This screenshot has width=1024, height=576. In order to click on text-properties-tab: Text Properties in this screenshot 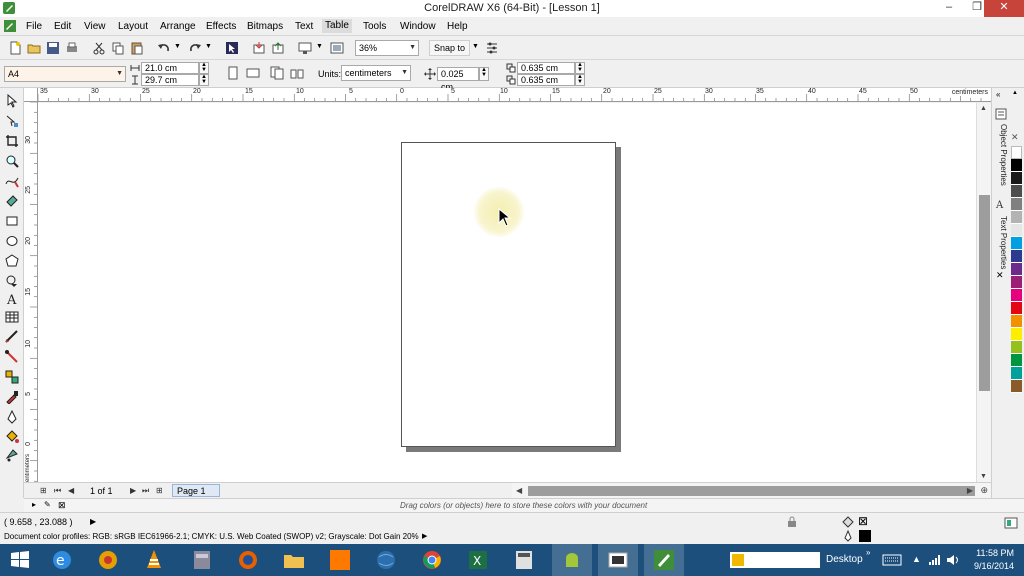, I will do `click(1001, 242)`.